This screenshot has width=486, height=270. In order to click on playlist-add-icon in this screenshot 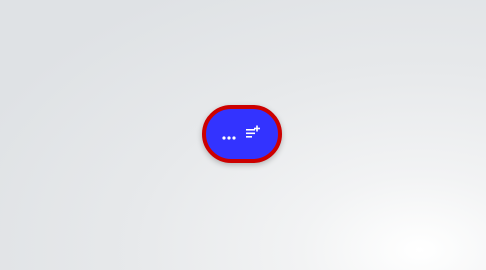, I will do `click(254, 132)`.